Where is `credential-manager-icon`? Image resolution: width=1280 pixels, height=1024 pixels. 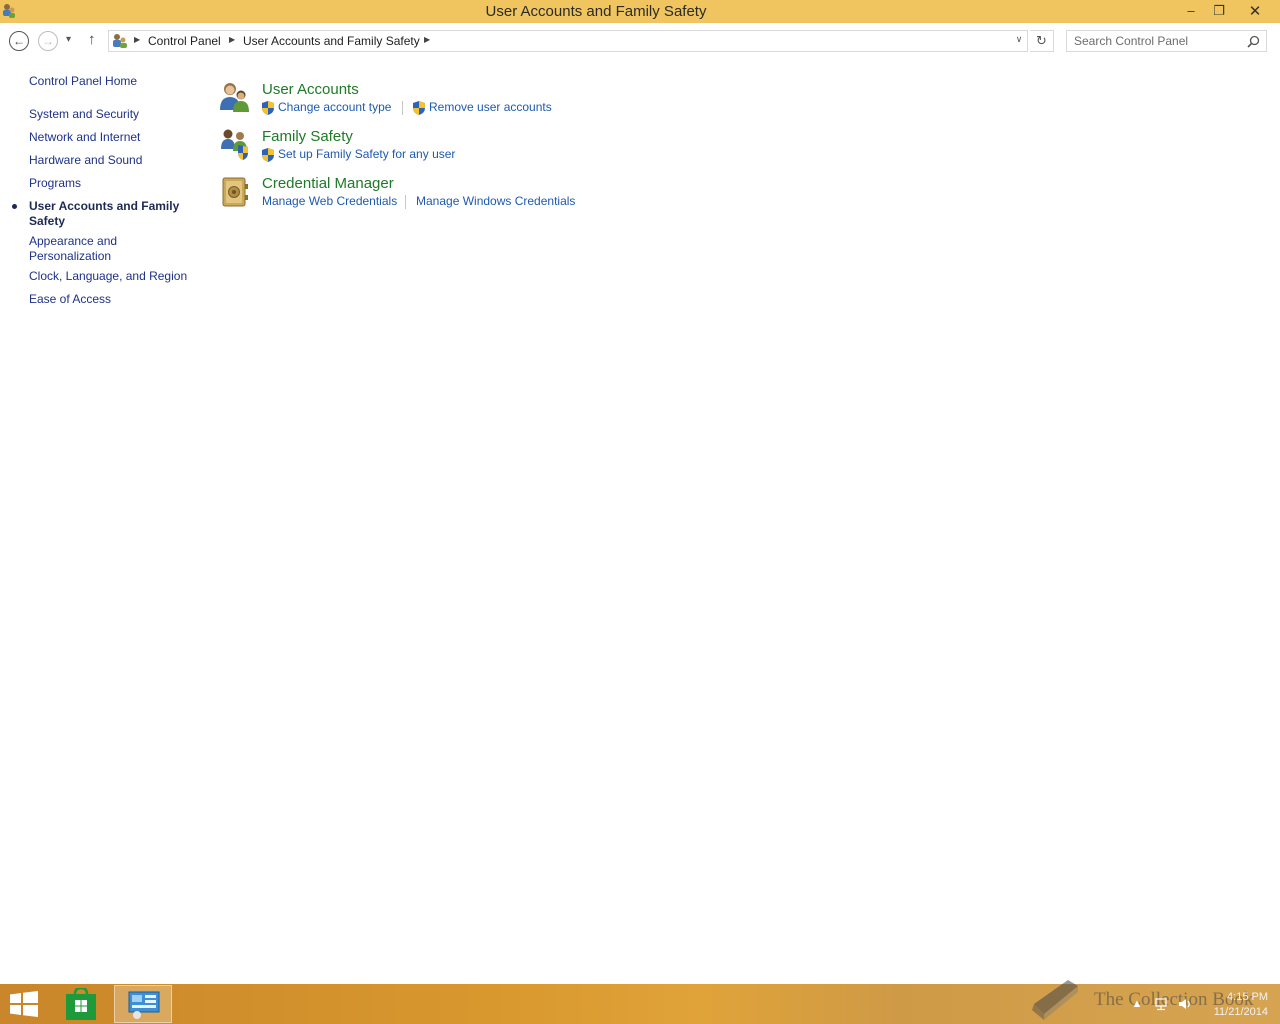 credential-manager-icon is located at coordinates (235, 191).